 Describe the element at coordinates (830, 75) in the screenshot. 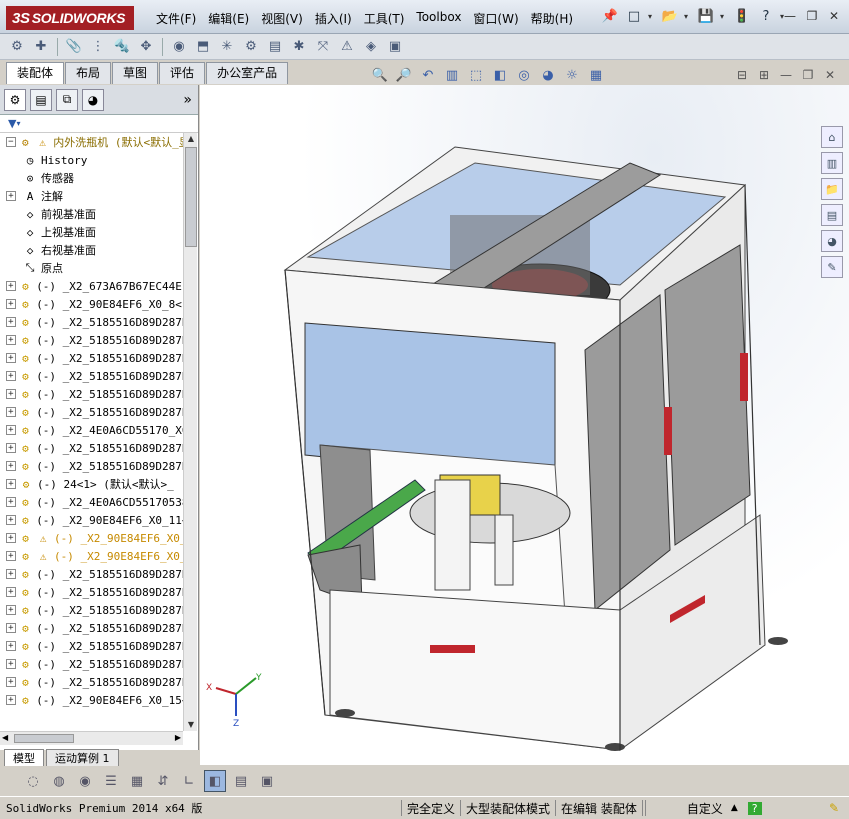

I see `viewport-close-icon: ✕` at that location.